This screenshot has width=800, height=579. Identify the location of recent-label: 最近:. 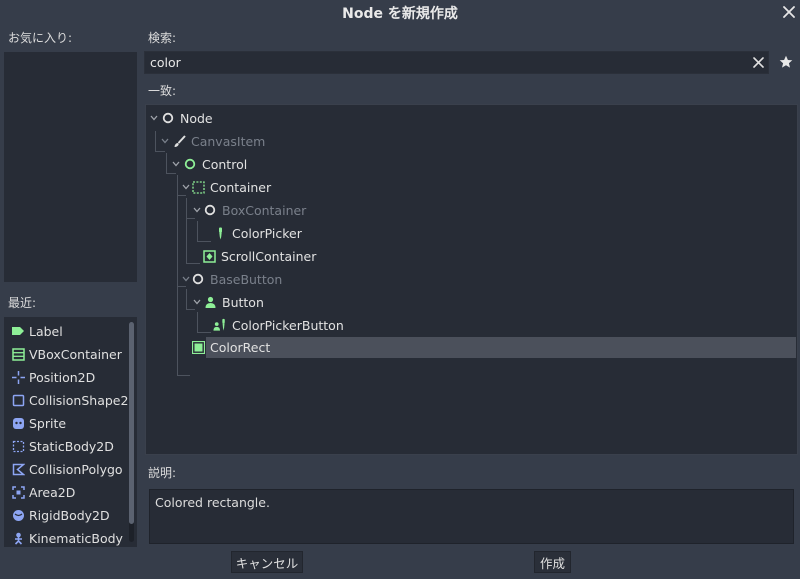
(22, 303).